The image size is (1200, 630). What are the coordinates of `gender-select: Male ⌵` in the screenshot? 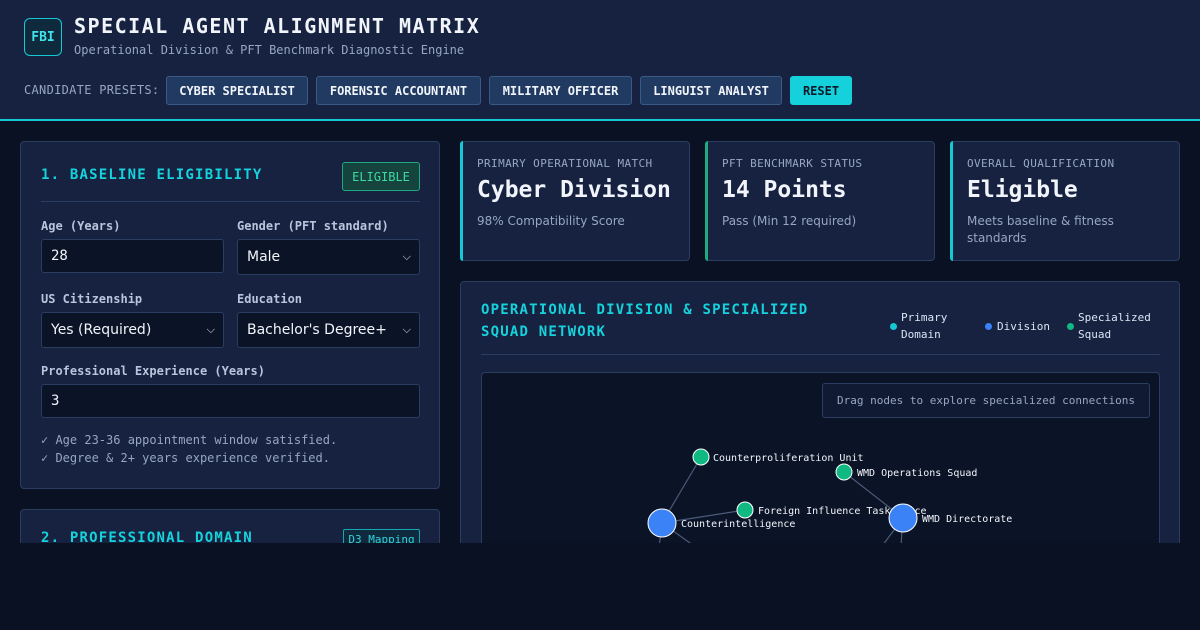 It's located at (328, 257).